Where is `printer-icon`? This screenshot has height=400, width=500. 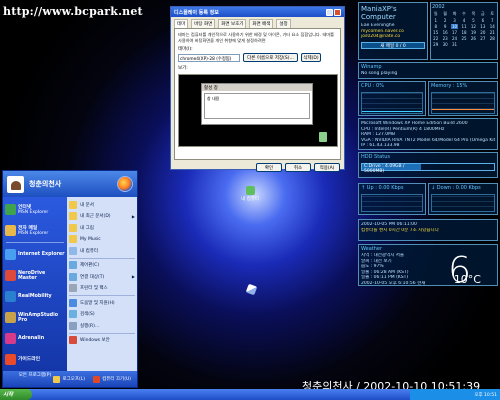 printer-icon is located at coordinates (73, 288).